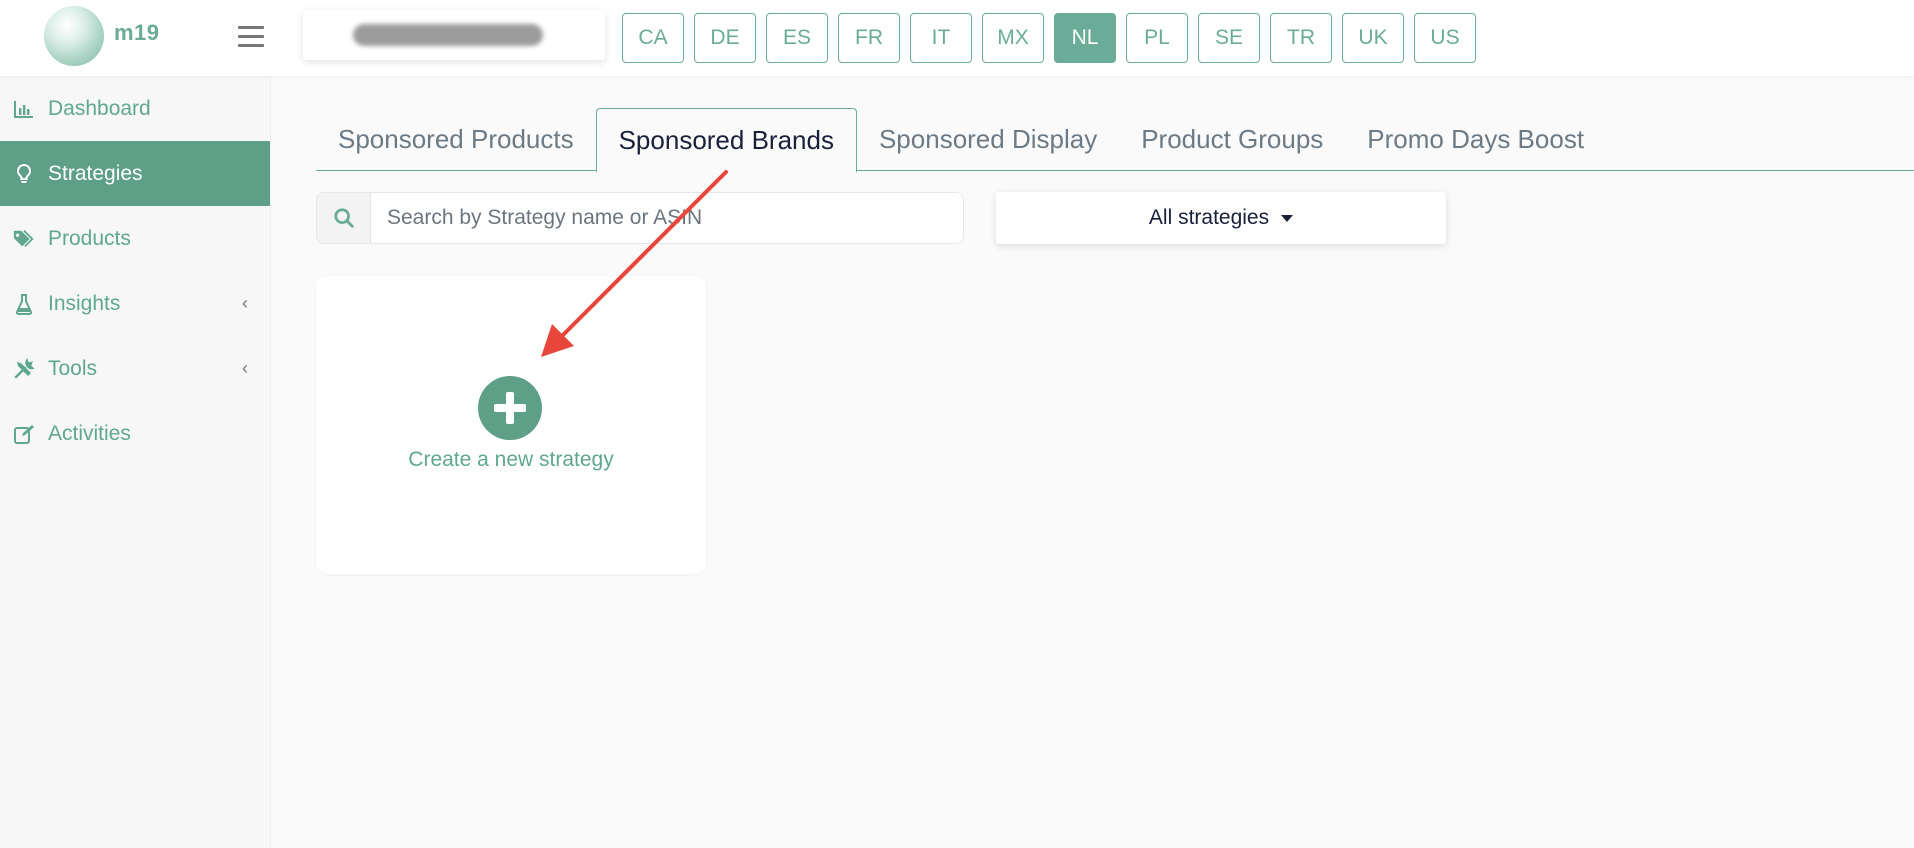 The height and width of the screenshot is (848, 1914). What do you see at coordinates (1085, 38) in the screenshot?
I see `country-button-nl: NL` at bounding box center [1085, 38].